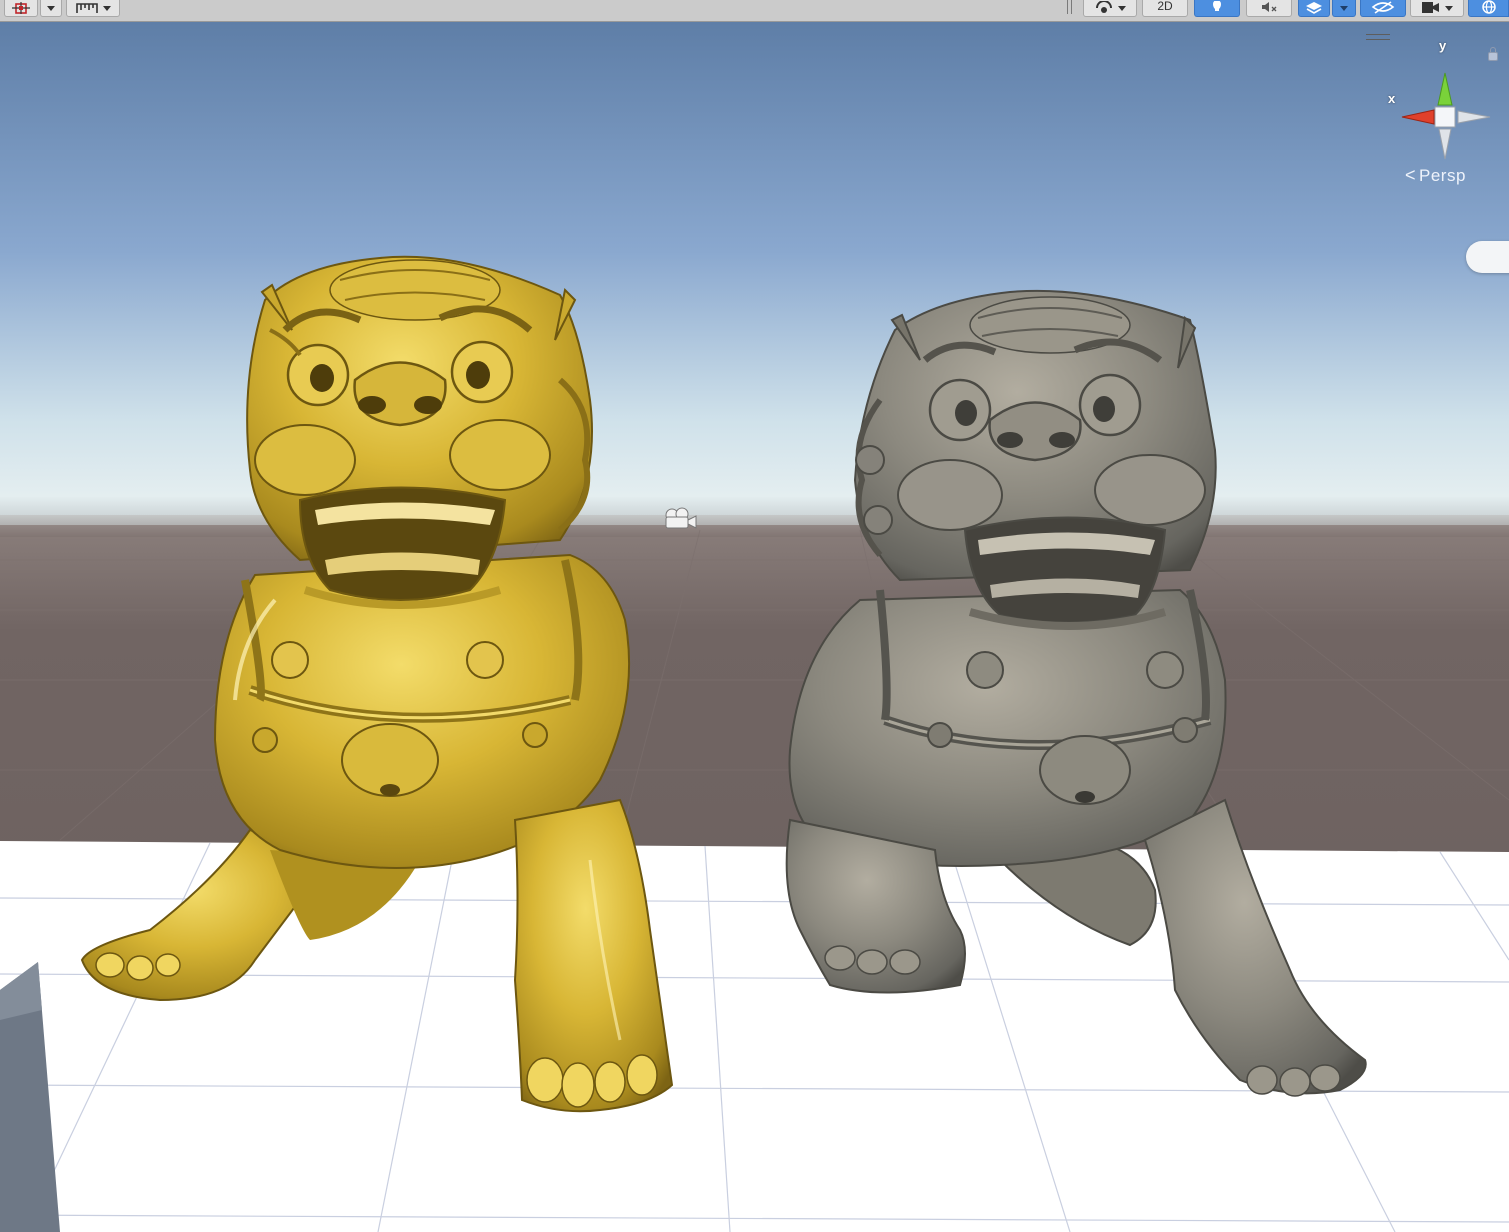  Describe the element at coordinates (1391, 98) in the screenshot. I see `gizmo-x-label: x` at that location.